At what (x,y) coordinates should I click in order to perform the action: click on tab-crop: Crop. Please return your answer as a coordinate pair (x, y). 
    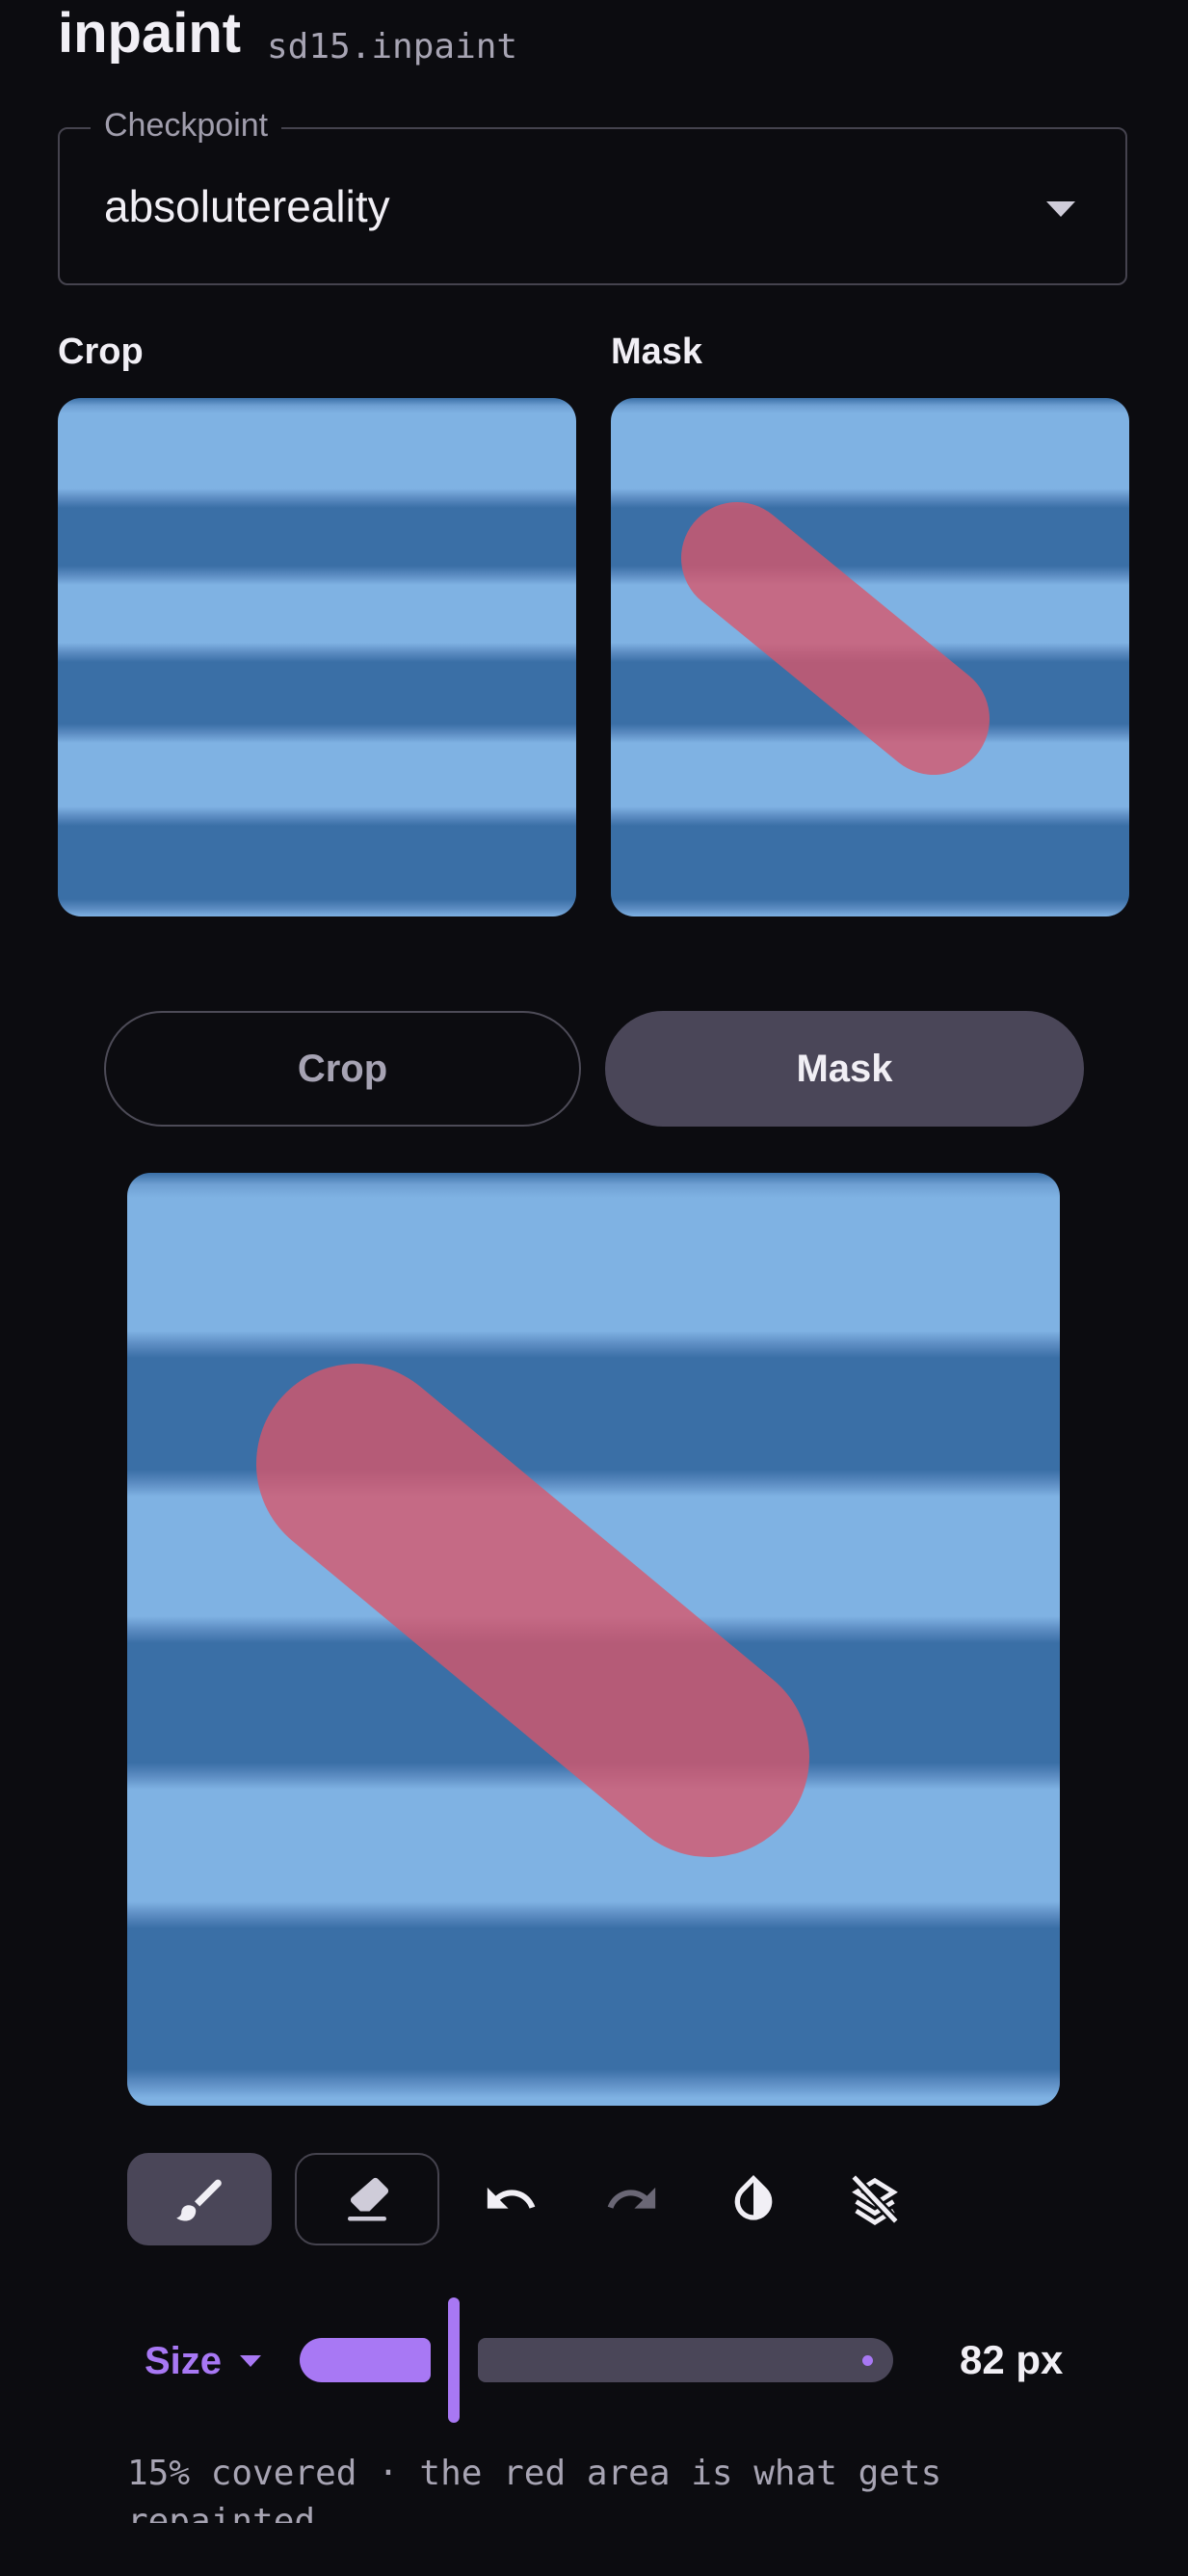
    Looking at the image, I should click on (342, 1069).